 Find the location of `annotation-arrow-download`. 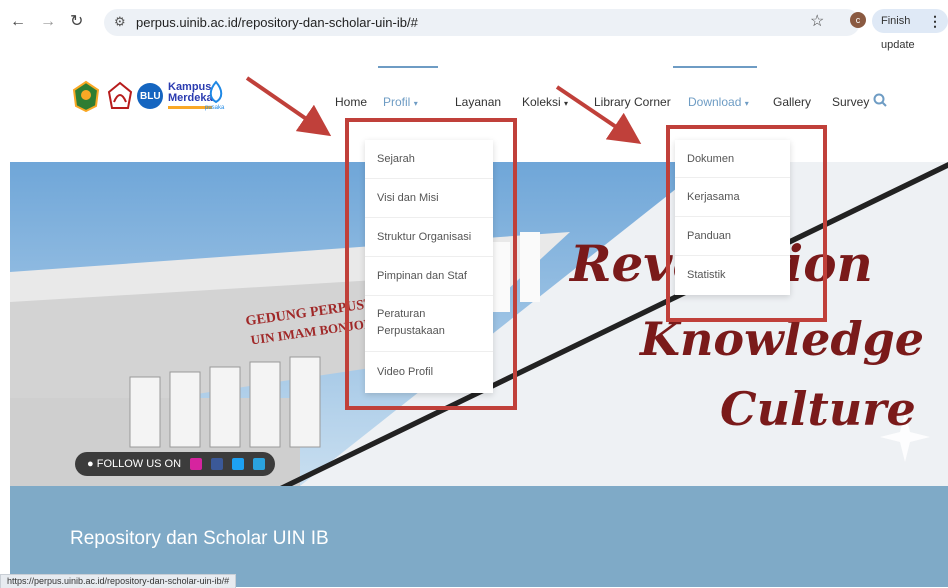

annotation-arrow-download is located at coordinates (598, 114).